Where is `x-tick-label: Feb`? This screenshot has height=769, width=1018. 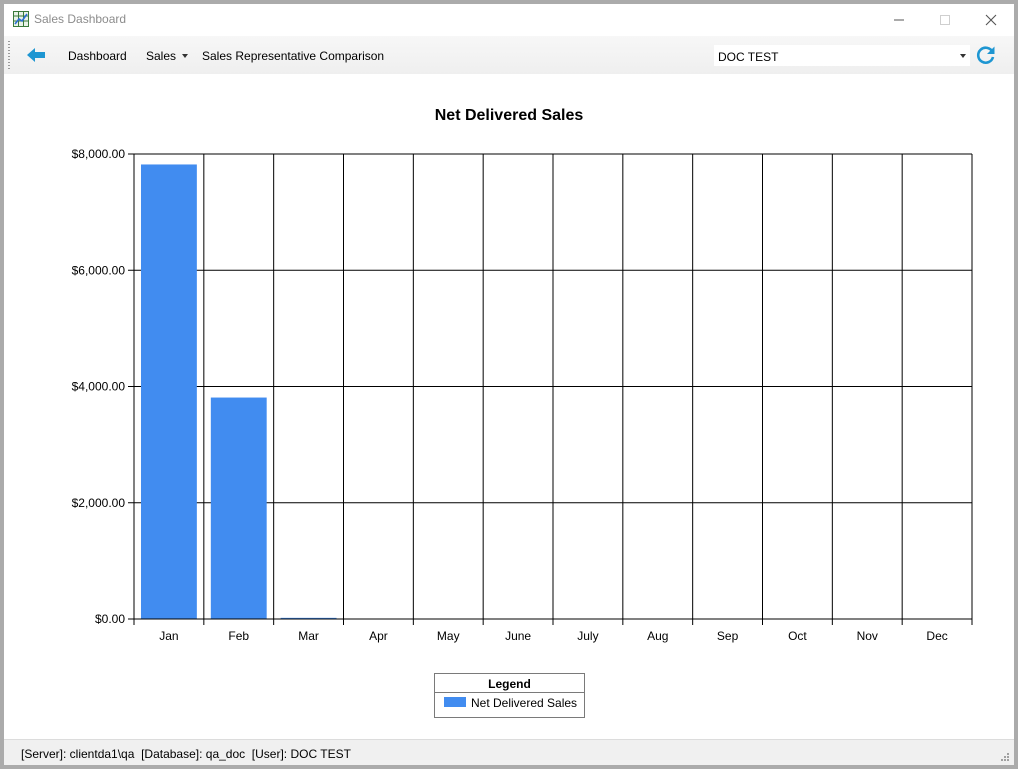
x-tick-label: Feb is located at coordinates (238, 636).